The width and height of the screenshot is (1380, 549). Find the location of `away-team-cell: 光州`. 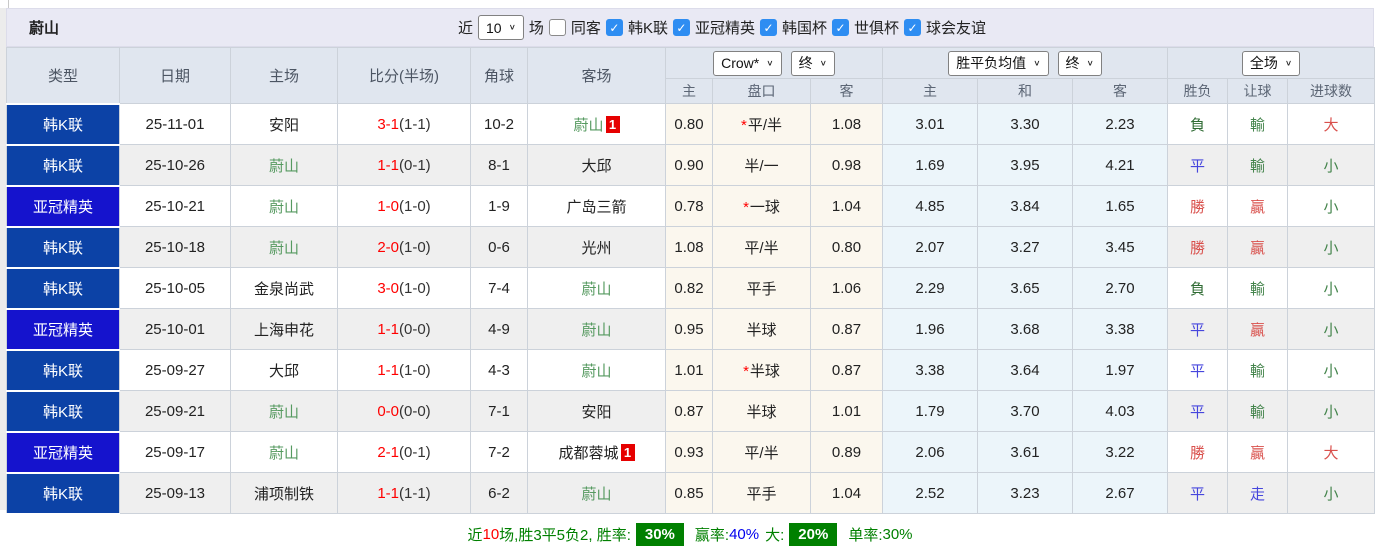

away-team-cell: 光州 is located at coordinates (596, 247).